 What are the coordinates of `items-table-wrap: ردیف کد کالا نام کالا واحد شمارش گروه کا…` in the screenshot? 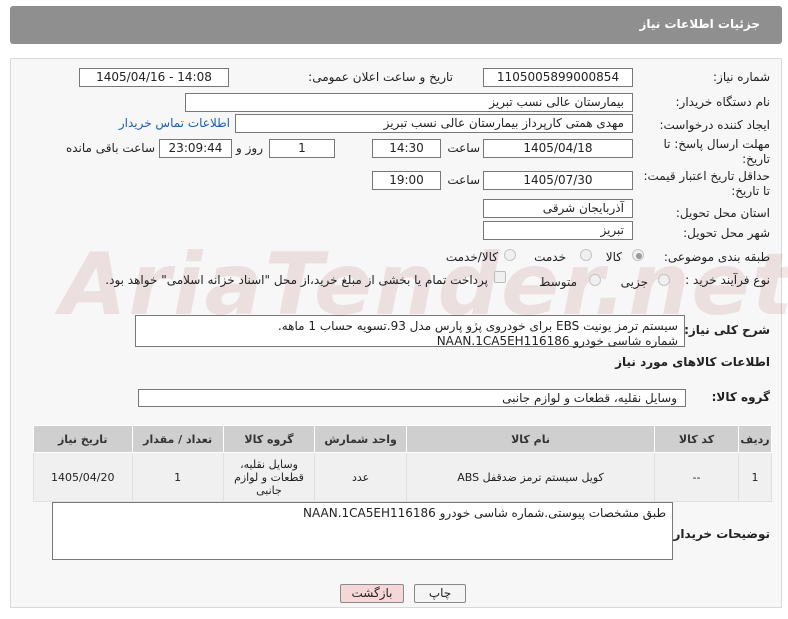 It's located at (402, 463).